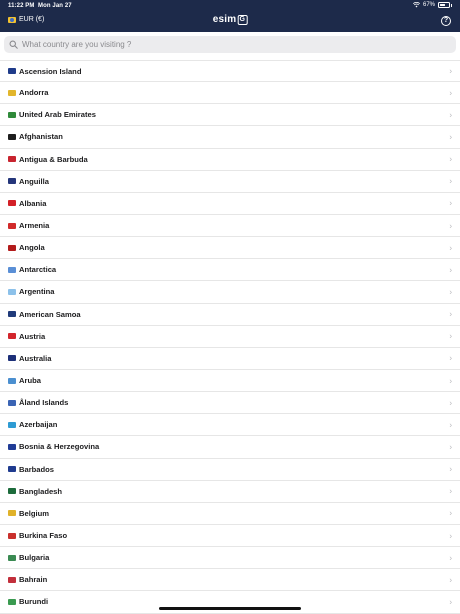 Image resolution: width=460 pixels, height=614 pixels. I want to click on country-name: Aruba, so click(30, 381).